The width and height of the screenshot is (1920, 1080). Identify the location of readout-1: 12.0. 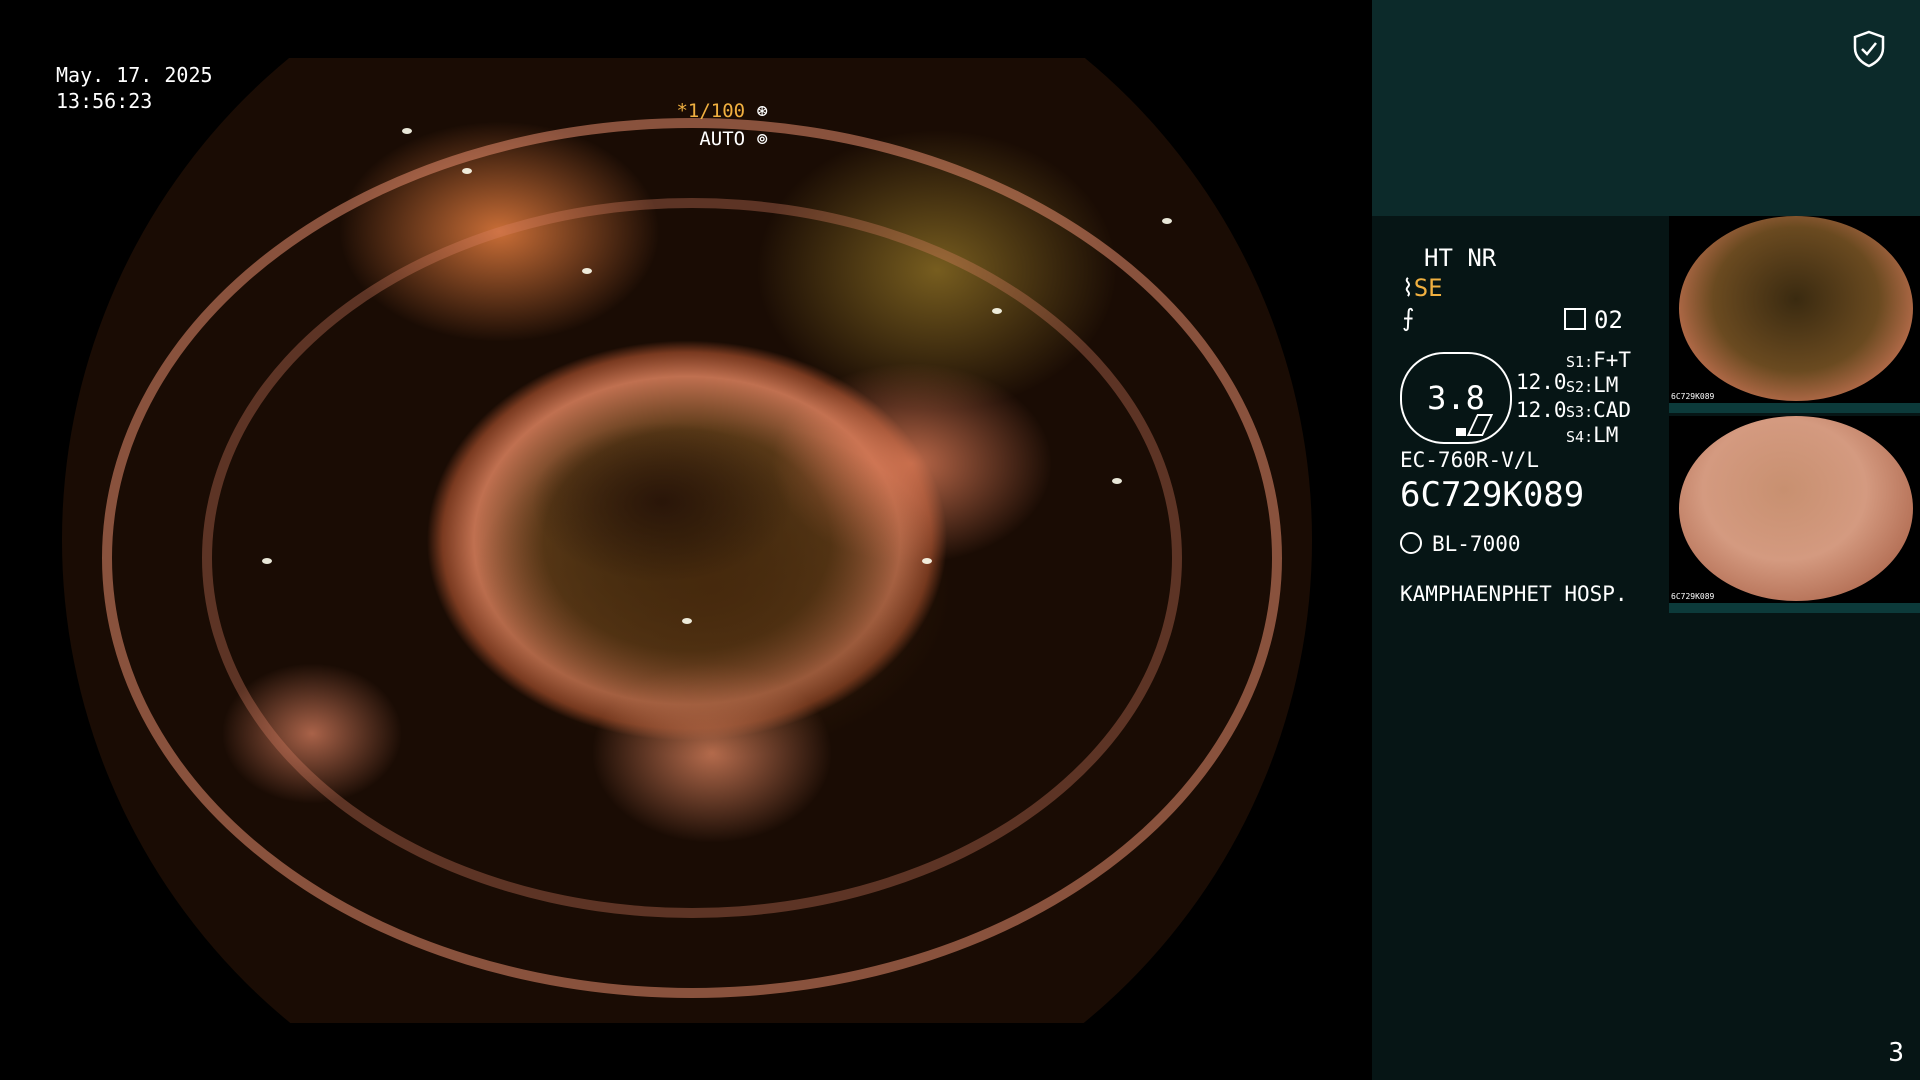
(1541, 382).